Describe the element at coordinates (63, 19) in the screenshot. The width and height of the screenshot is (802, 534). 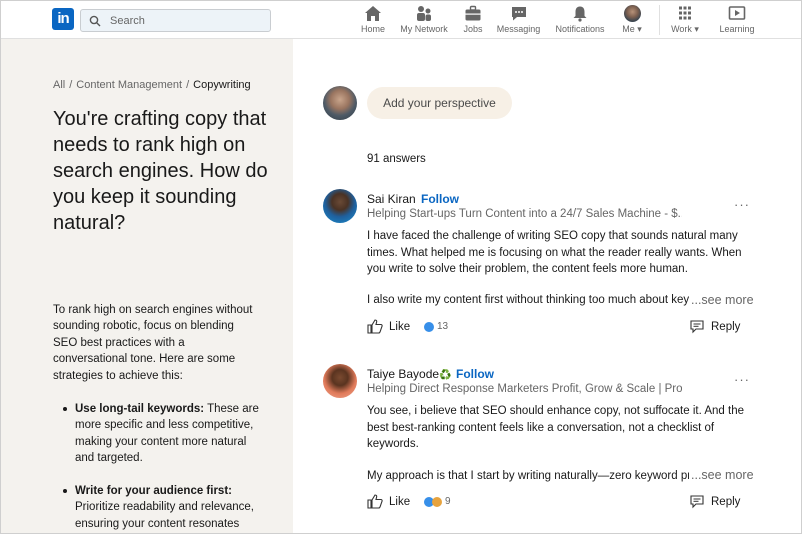
I see `linkedin-logo-icon: in` at that location.